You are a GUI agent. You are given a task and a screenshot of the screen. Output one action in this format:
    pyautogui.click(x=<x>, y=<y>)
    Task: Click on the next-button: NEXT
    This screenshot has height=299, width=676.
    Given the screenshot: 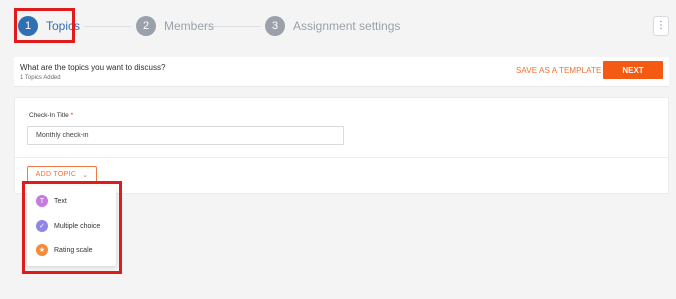 What is the action you would take?
    pyautogui.click(x=633, y=70)
    